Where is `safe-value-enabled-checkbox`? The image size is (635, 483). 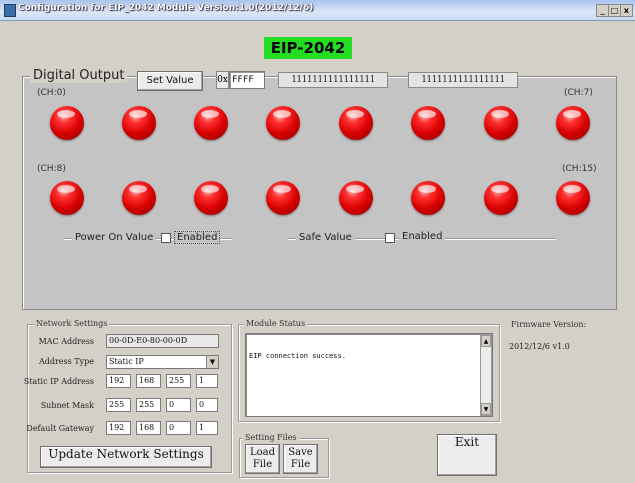
safe-value-enabled-checkbox is located at coordinates (390, 238).